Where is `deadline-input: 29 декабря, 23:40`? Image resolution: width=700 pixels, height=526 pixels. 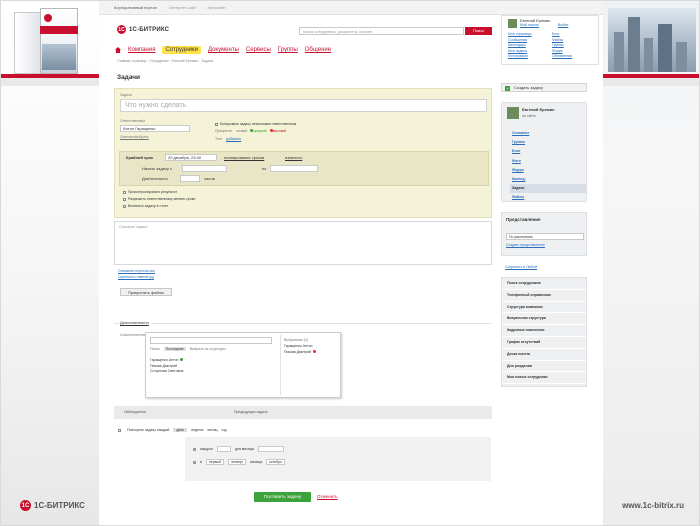
deadline-input: 29 декабря, 23:40 is located at coordinates (191, 157).